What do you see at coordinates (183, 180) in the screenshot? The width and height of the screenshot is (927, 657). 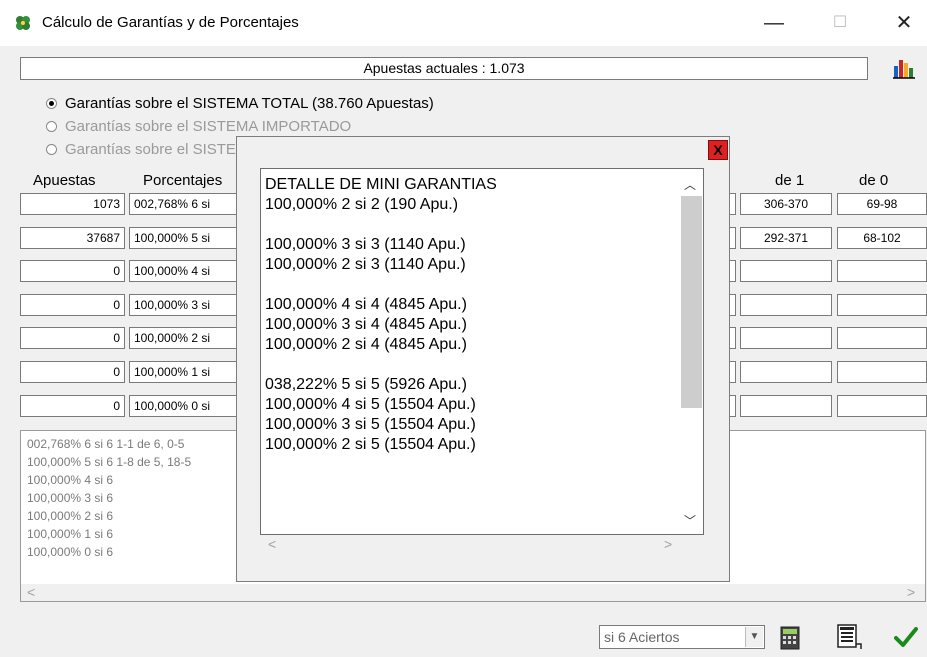 I see `header-porcentajes: Porcentajes` at bounding box center [183, 180].